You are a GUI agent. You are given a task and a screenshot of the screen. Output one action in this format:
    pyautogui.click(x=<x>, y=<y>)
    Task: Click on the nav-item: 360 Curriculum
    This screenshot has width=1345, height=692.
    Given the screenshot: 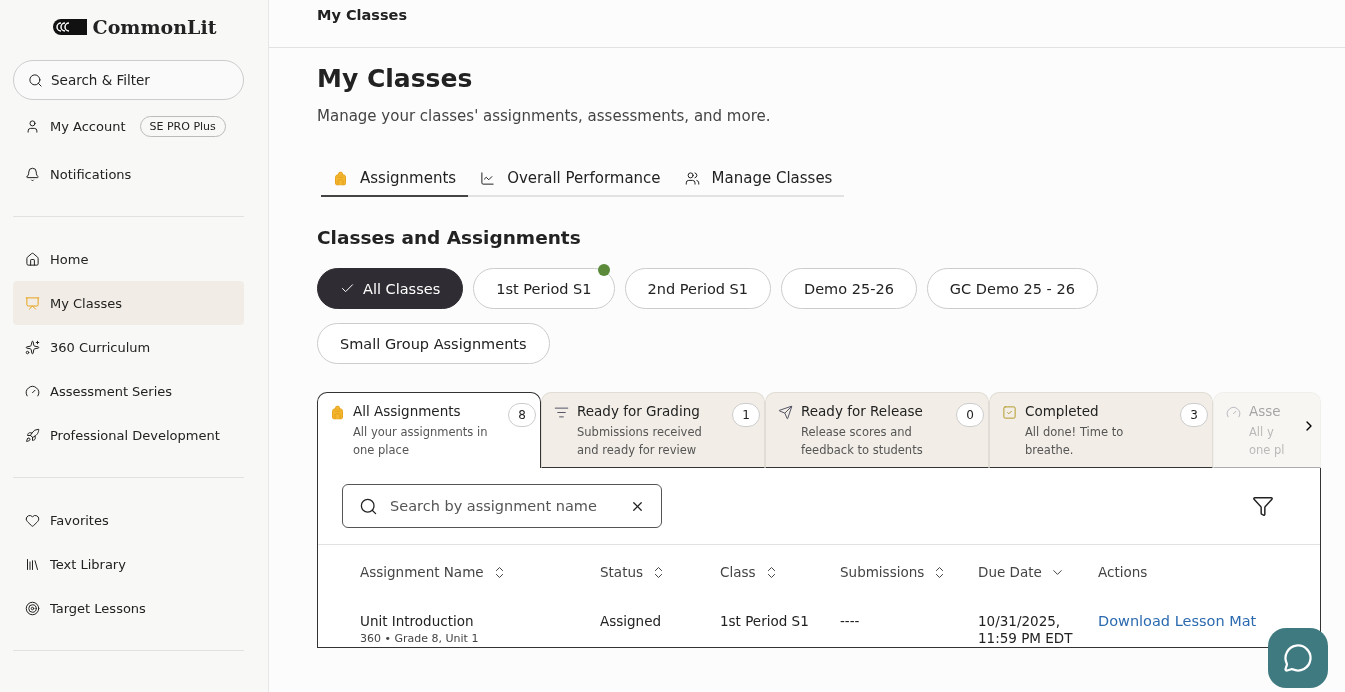 What is the action you would take?
    pyautogui.click(x=128, y=347)
    